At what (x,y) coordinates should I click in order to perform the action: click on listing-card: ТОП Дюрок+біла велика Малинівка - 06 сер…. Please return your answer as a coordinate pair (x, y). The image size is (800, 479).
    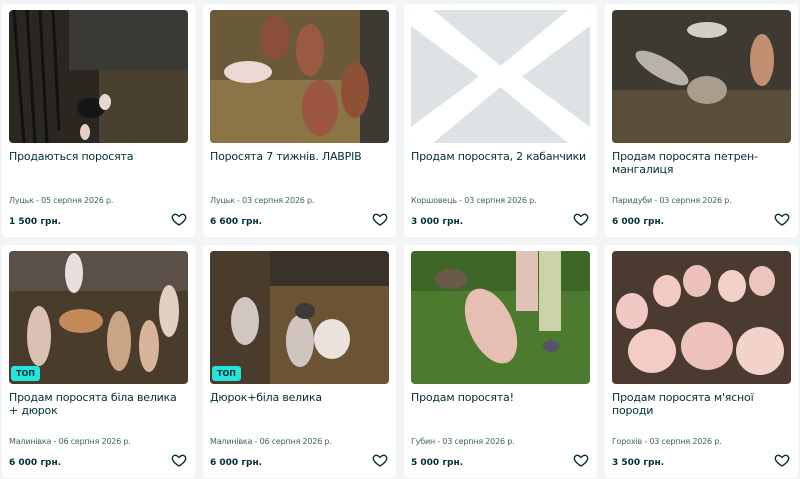
    Looking at the image, I should click on (299, 361).